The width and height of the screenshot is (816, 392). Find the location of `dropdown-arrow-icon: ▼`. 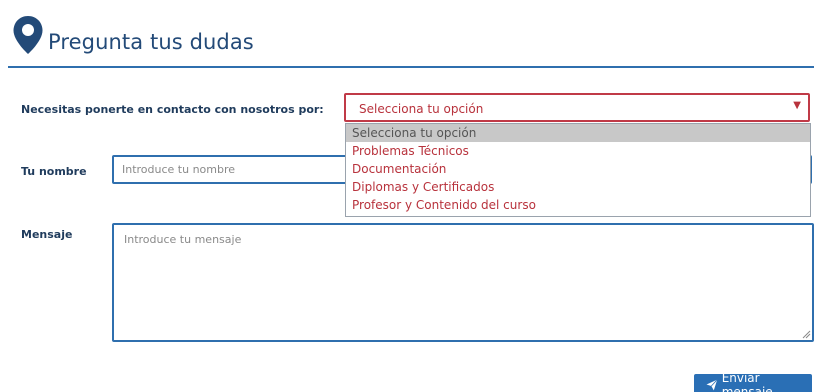

dropdown-arrow-icon: ▼ is located at coordinates (797, 105).